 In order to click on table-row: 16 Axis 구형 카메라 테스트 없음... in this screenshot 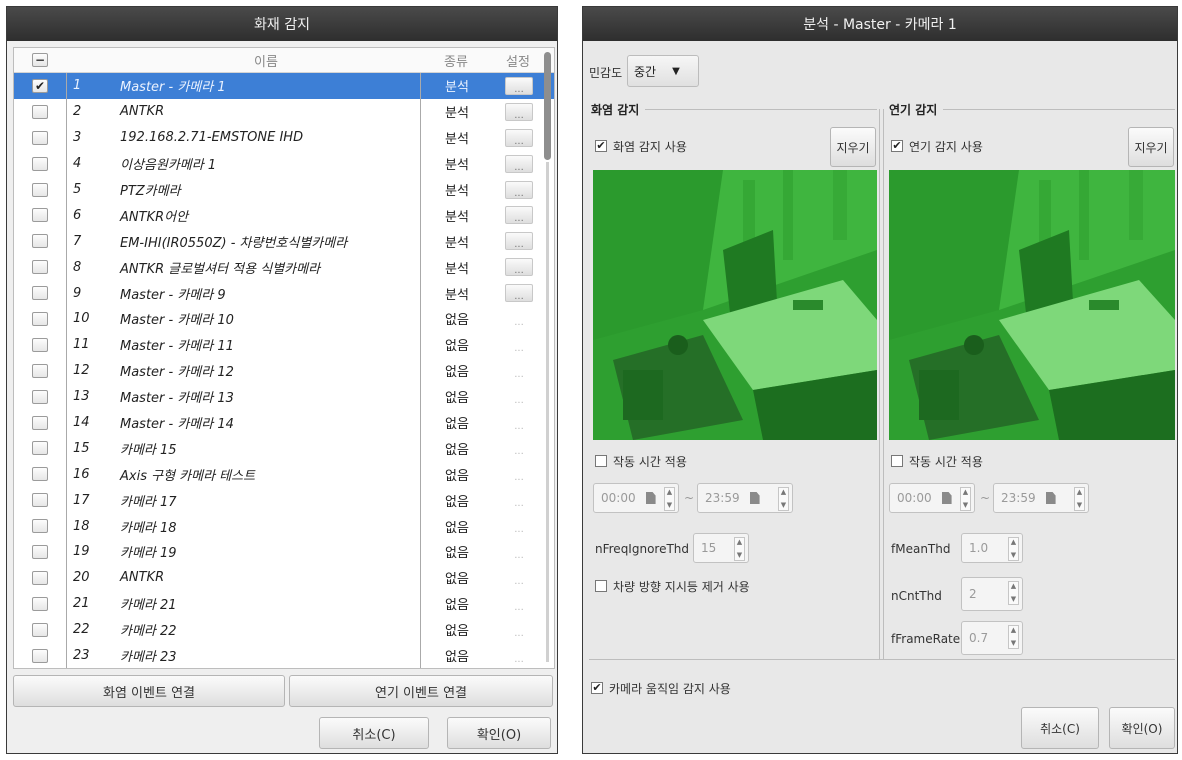, I will do `click(284, 474)`.